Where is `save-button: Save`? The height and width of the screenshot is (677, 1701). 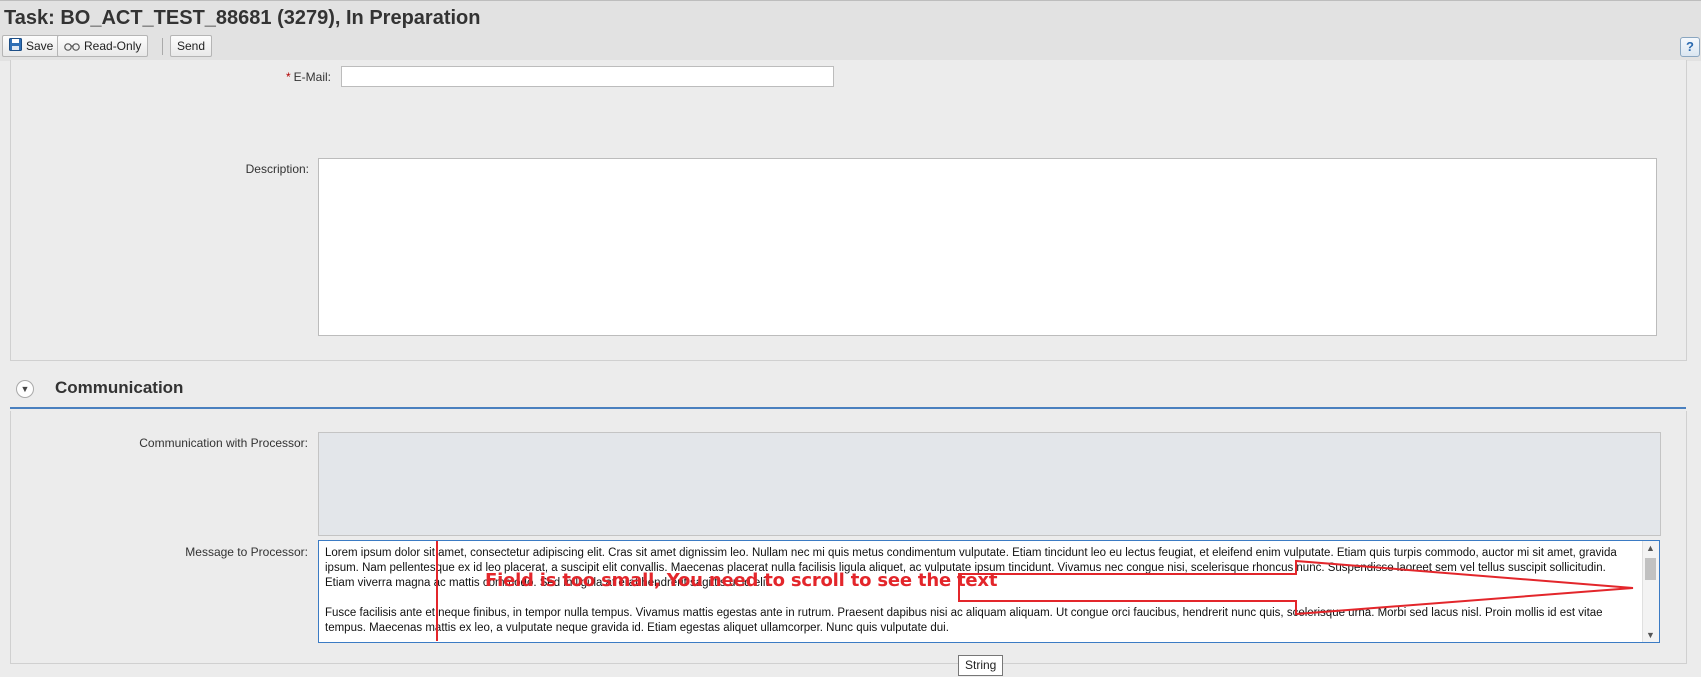 save-button: Save is located at coordinates (31, 46).